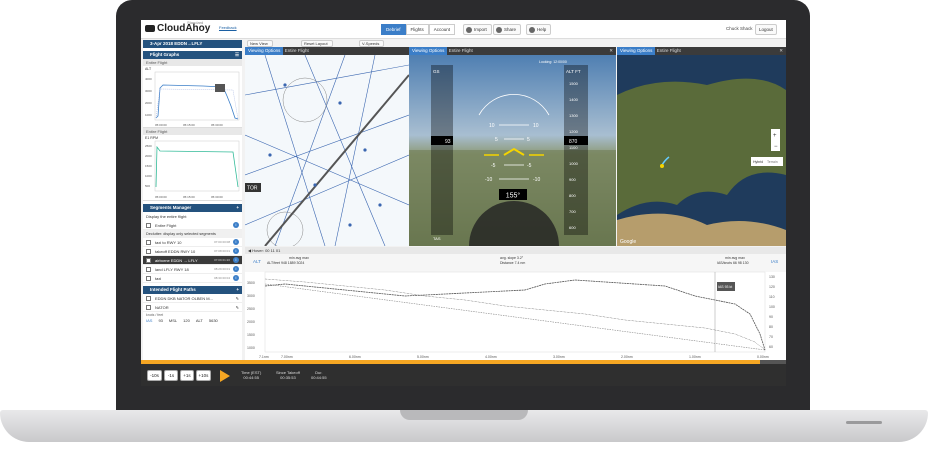 This screenshot has height=450, width=928. Describe the element at coordinates (772, 277) in the screenshot. I see `right-tick: 130` at that location.